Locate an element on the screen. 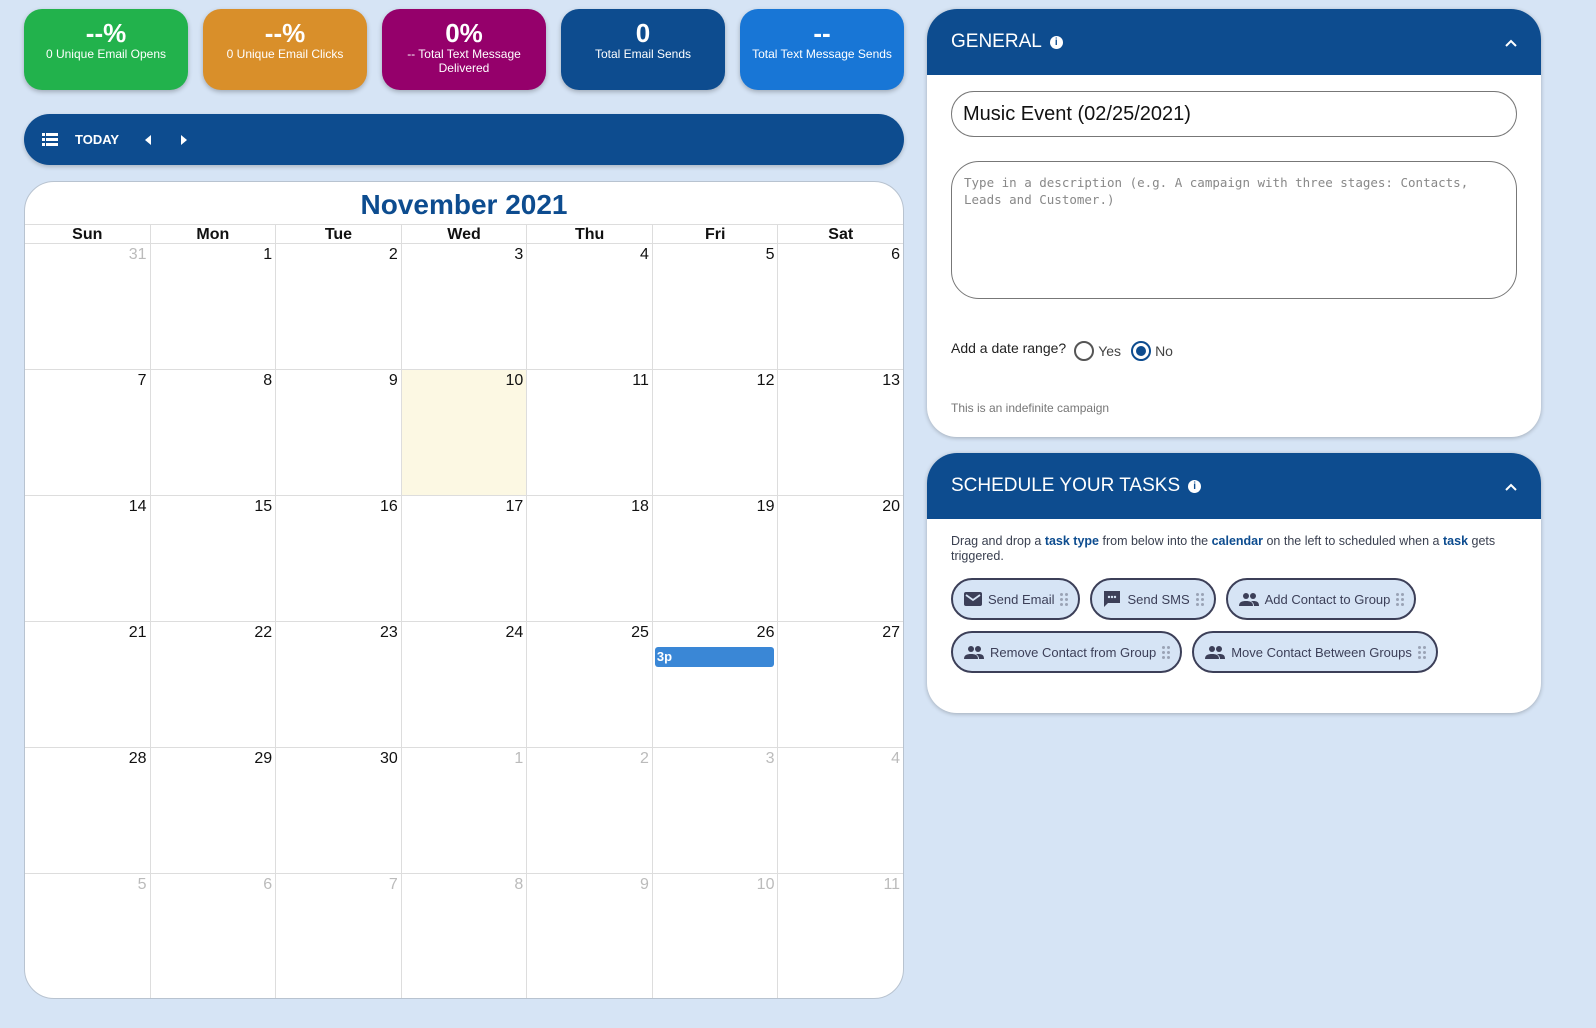 This screenshot has height=1028, width=1596. calendar-day: 20 is located at coordinates (840, 558).